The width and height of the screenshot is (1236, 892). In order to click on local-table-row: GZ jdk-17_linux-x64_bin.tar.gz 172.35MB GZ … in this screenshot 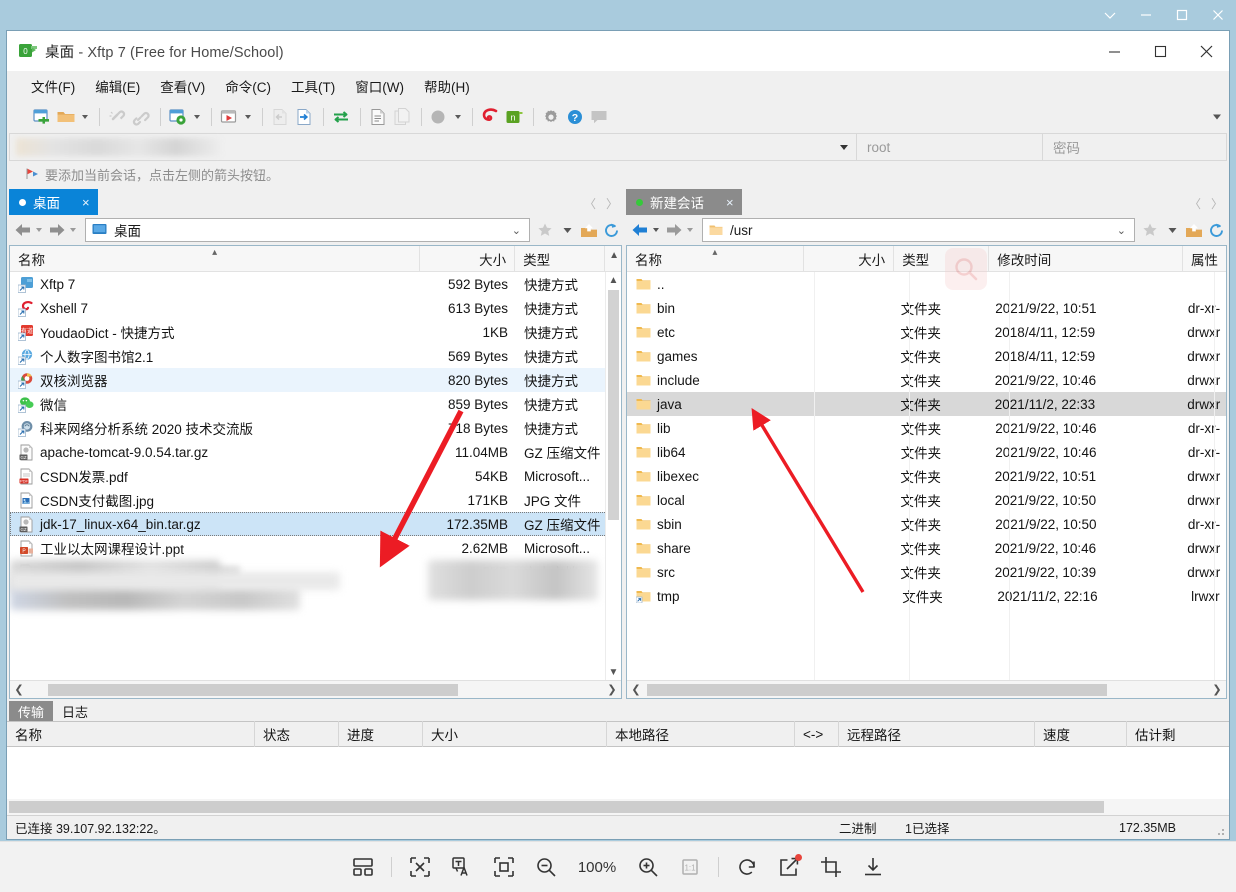, I will do `click(315, 524)`.